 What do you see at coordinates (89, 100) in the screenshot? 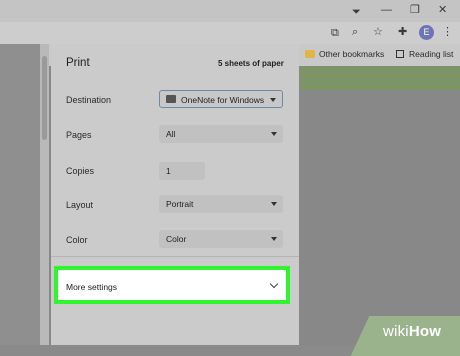
I see `destination-label: Destination` at bounding box center [89, 100].